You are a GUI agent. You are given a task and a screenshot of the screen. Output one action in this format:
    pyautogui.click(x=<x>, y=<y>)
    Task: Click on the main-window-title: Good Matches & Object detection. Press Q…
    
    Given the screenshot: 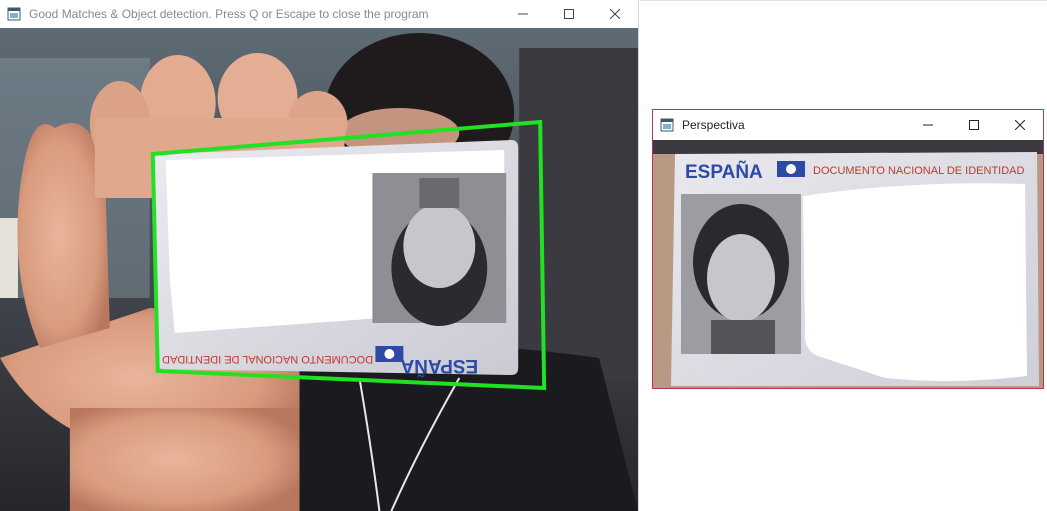 What is the action you would take?
    pyautogui.click(x=229, y=14)
    